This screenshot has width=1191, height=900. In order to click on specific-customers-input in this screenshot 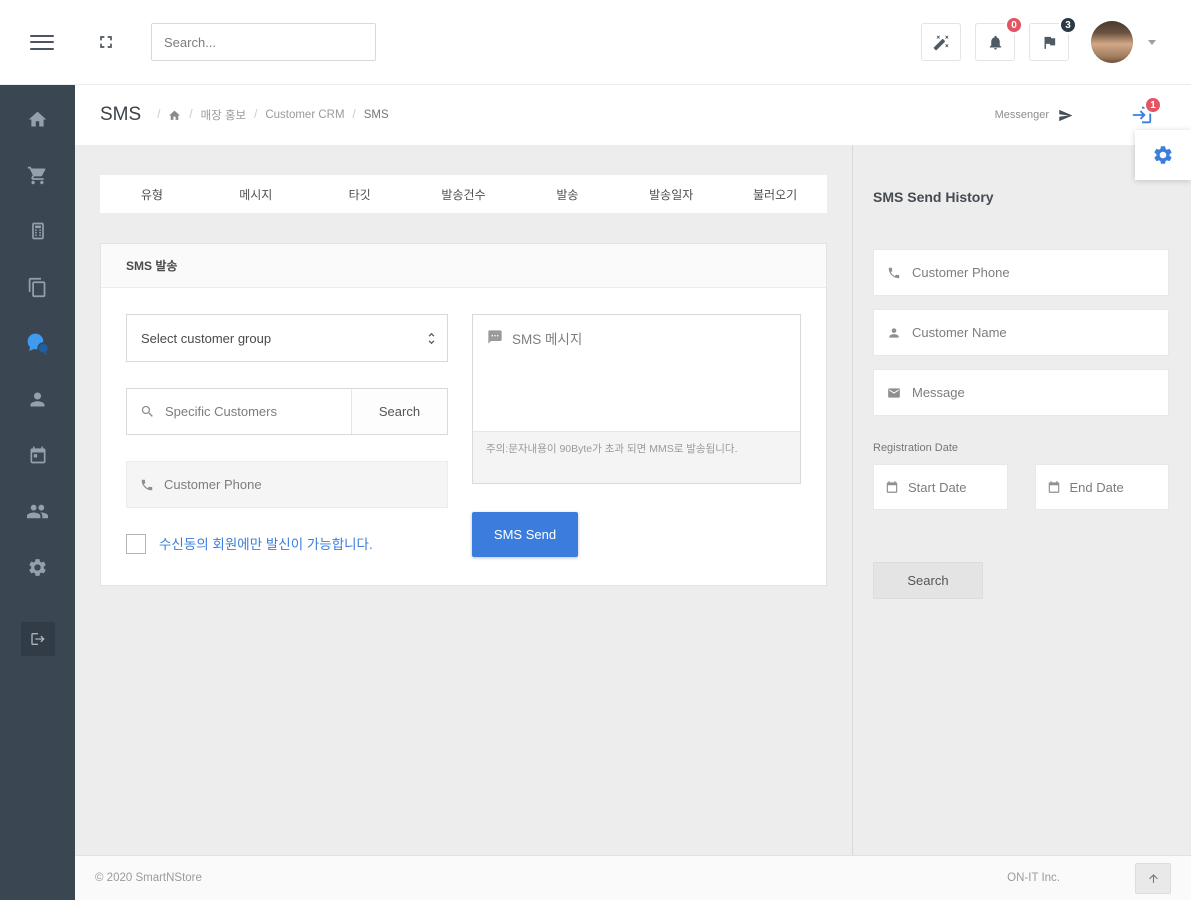, I will do `click(258, 411)`.